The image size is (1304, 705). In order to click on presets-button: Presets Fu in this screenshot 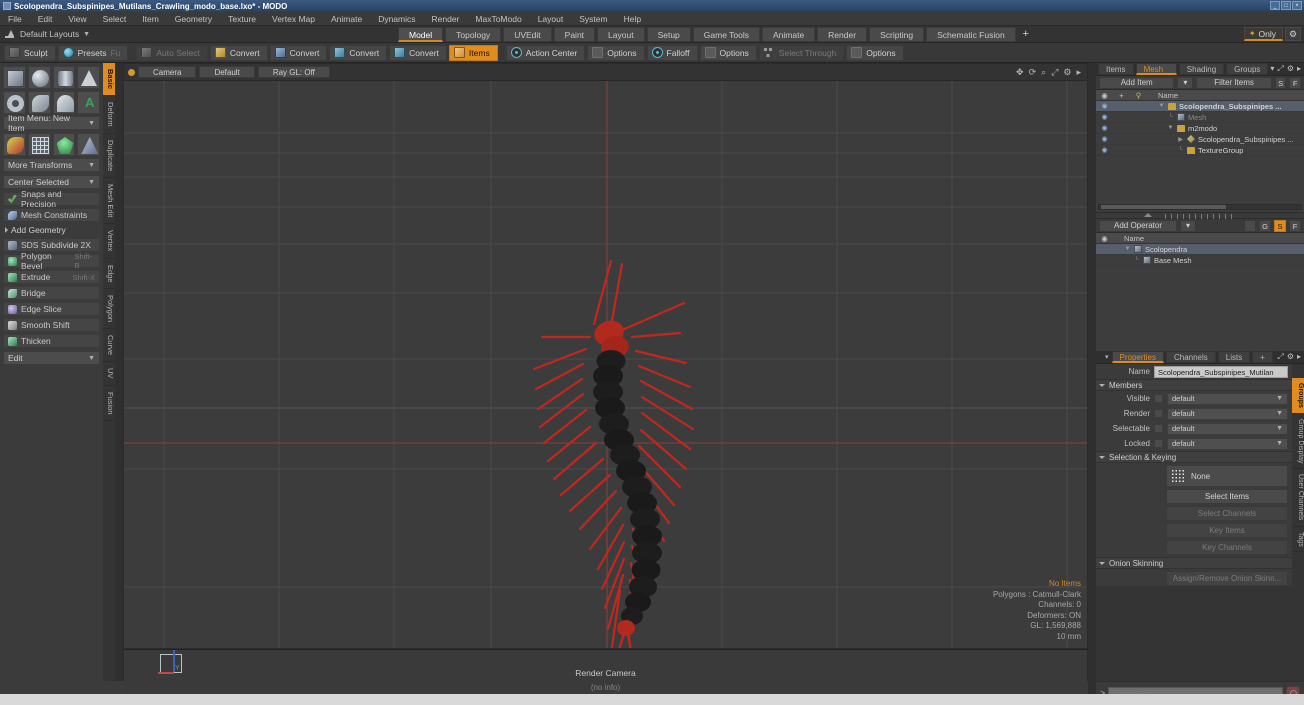, I will do `click(93, 52)`.